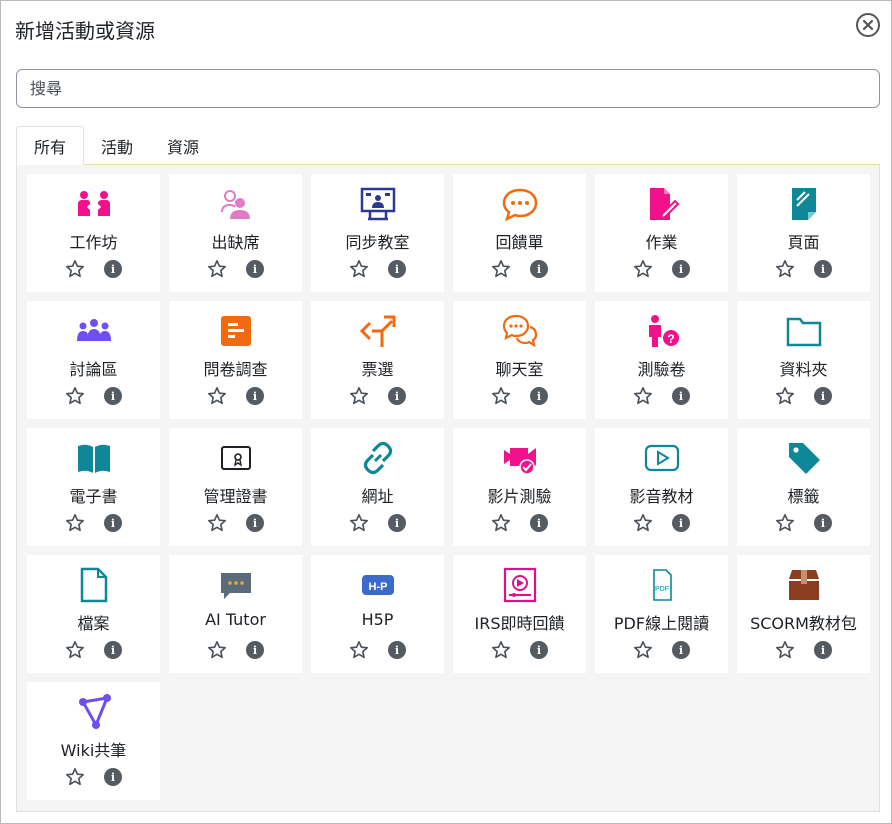 This screenshot has width=892, height=824. What do you see at coordinates (661, 614) in the screenshot?
I see `module-card: PDF PDF線上閱讀 i` at bounding box center [661, 614].